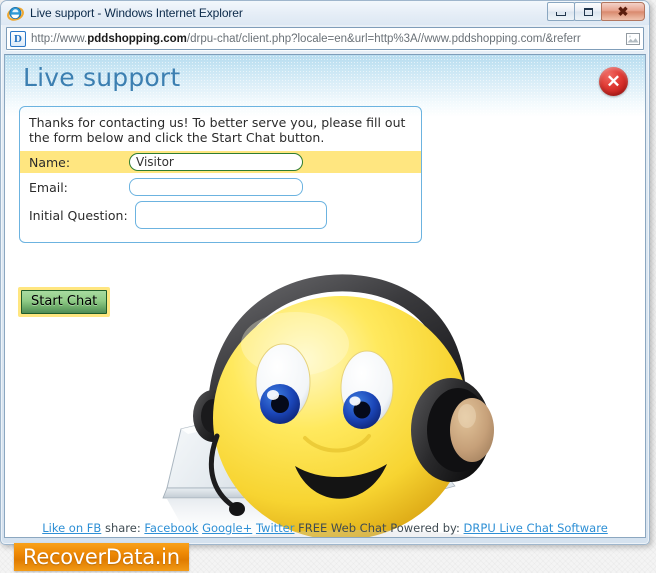 This screenshot has height=573, width=656. I want to click on email-field-row: Email:, so click(220, 187).